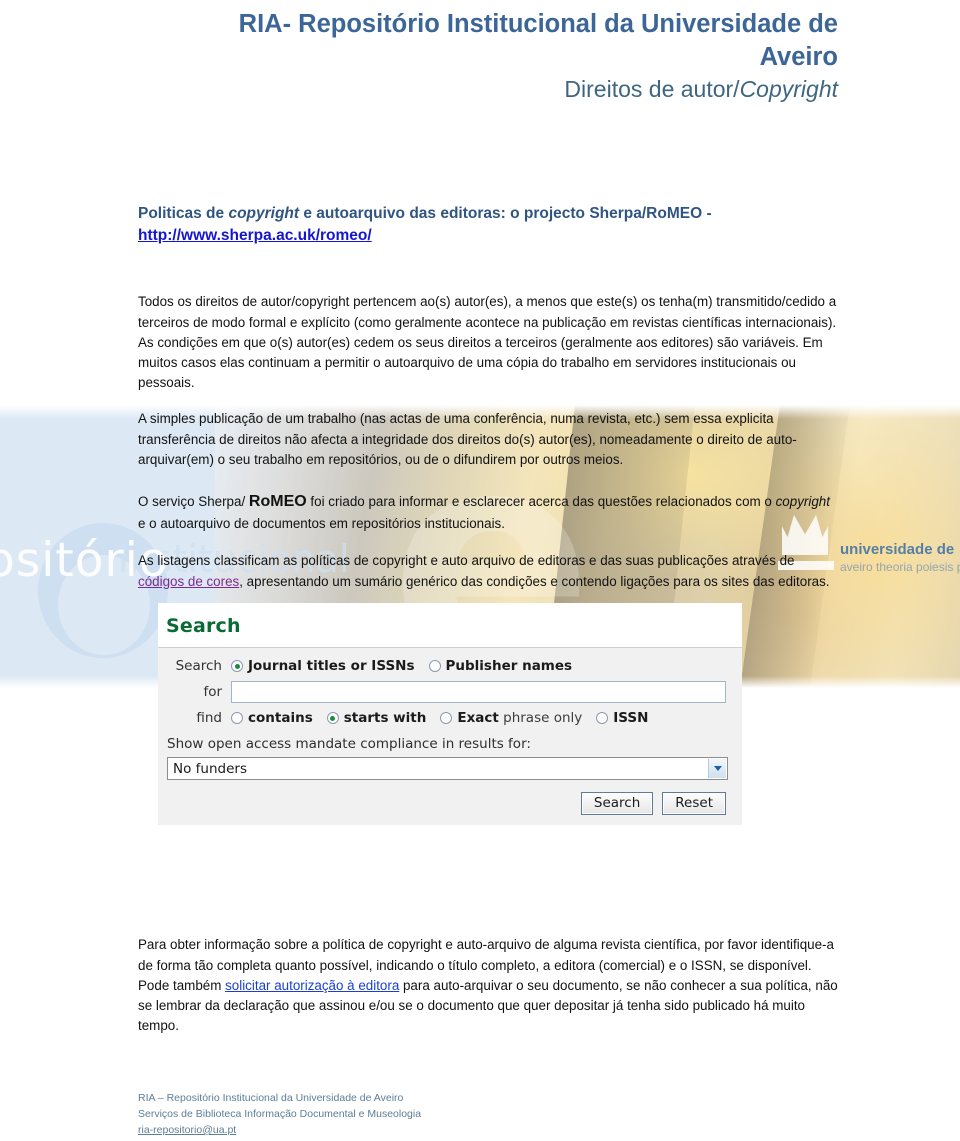  Describe the element at coordinates (209, 718) in the screenshot. I see `sherpa-find-label: find` at that location.